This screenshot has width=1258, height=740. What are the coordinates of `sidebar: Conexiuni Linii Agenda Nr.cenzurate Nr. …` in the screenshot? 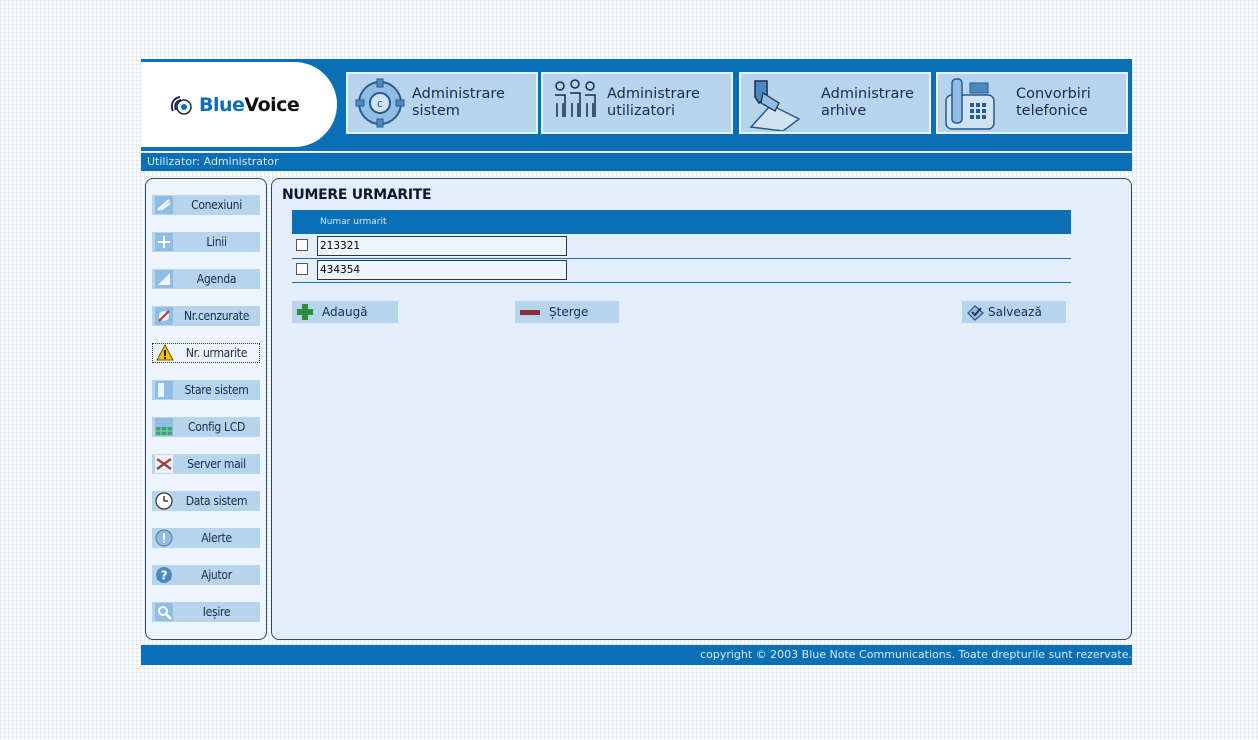 It's located at (206, 409).